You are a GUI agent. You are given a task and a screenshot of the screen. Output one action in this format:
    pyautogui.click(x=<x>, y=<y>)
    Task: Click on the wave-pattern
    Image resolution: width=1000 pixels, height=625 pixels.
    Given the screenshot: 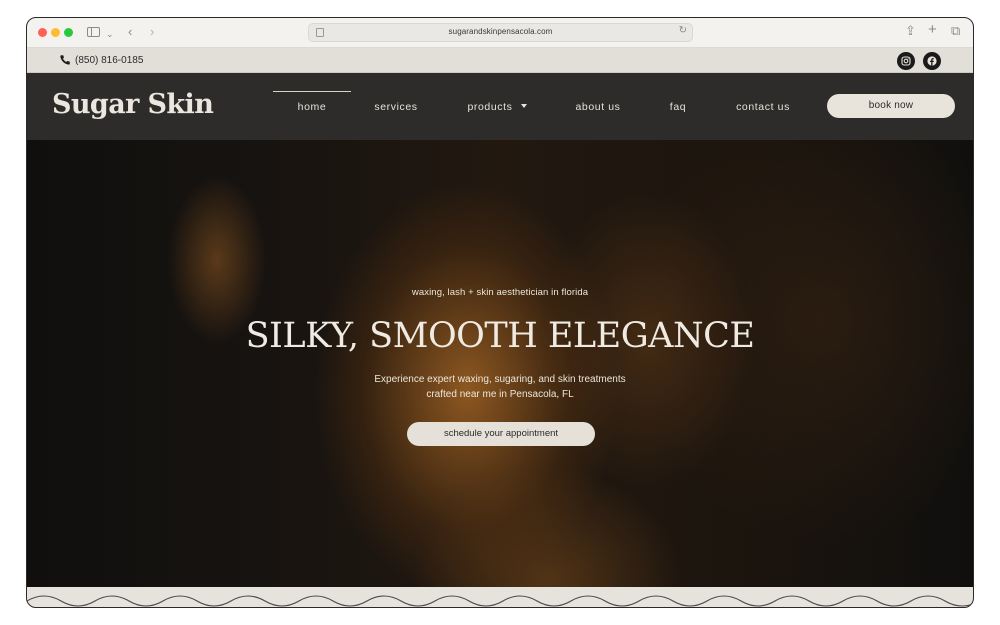 What is the action you would take?
    pyautogui.click(x=500, y=601)
    